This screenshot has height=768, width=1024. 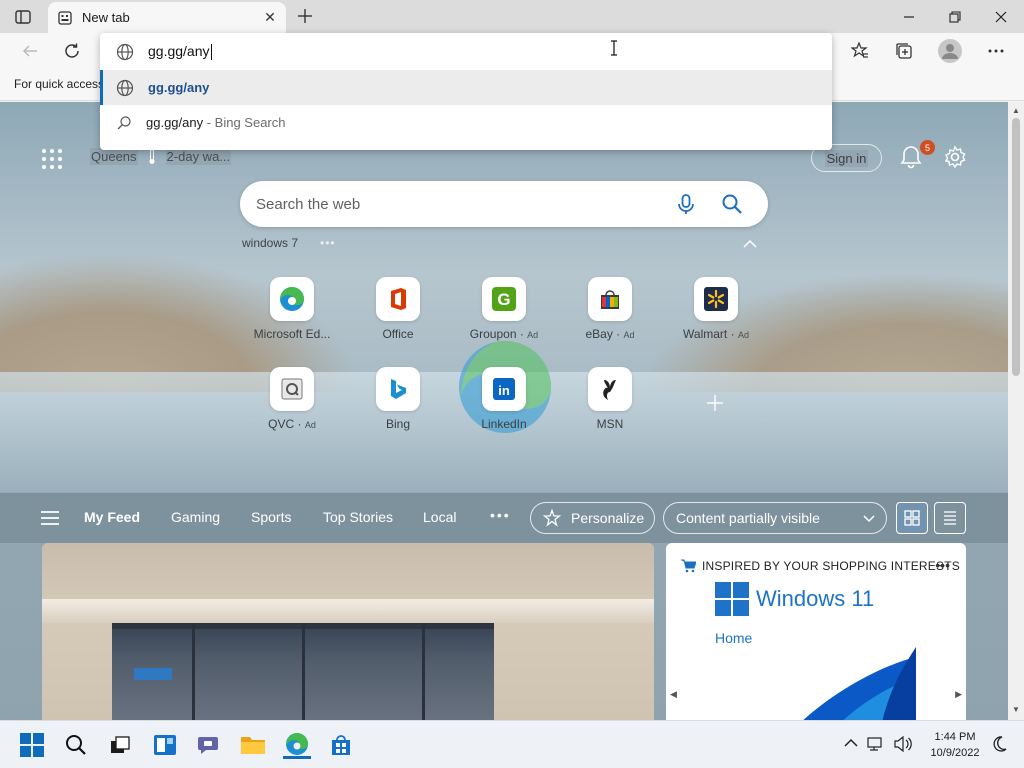 What do you see at coordinates (673, 694) in the screenshot?
I see `carousel-prev-button: ◀` at bounding box center [673, 694].